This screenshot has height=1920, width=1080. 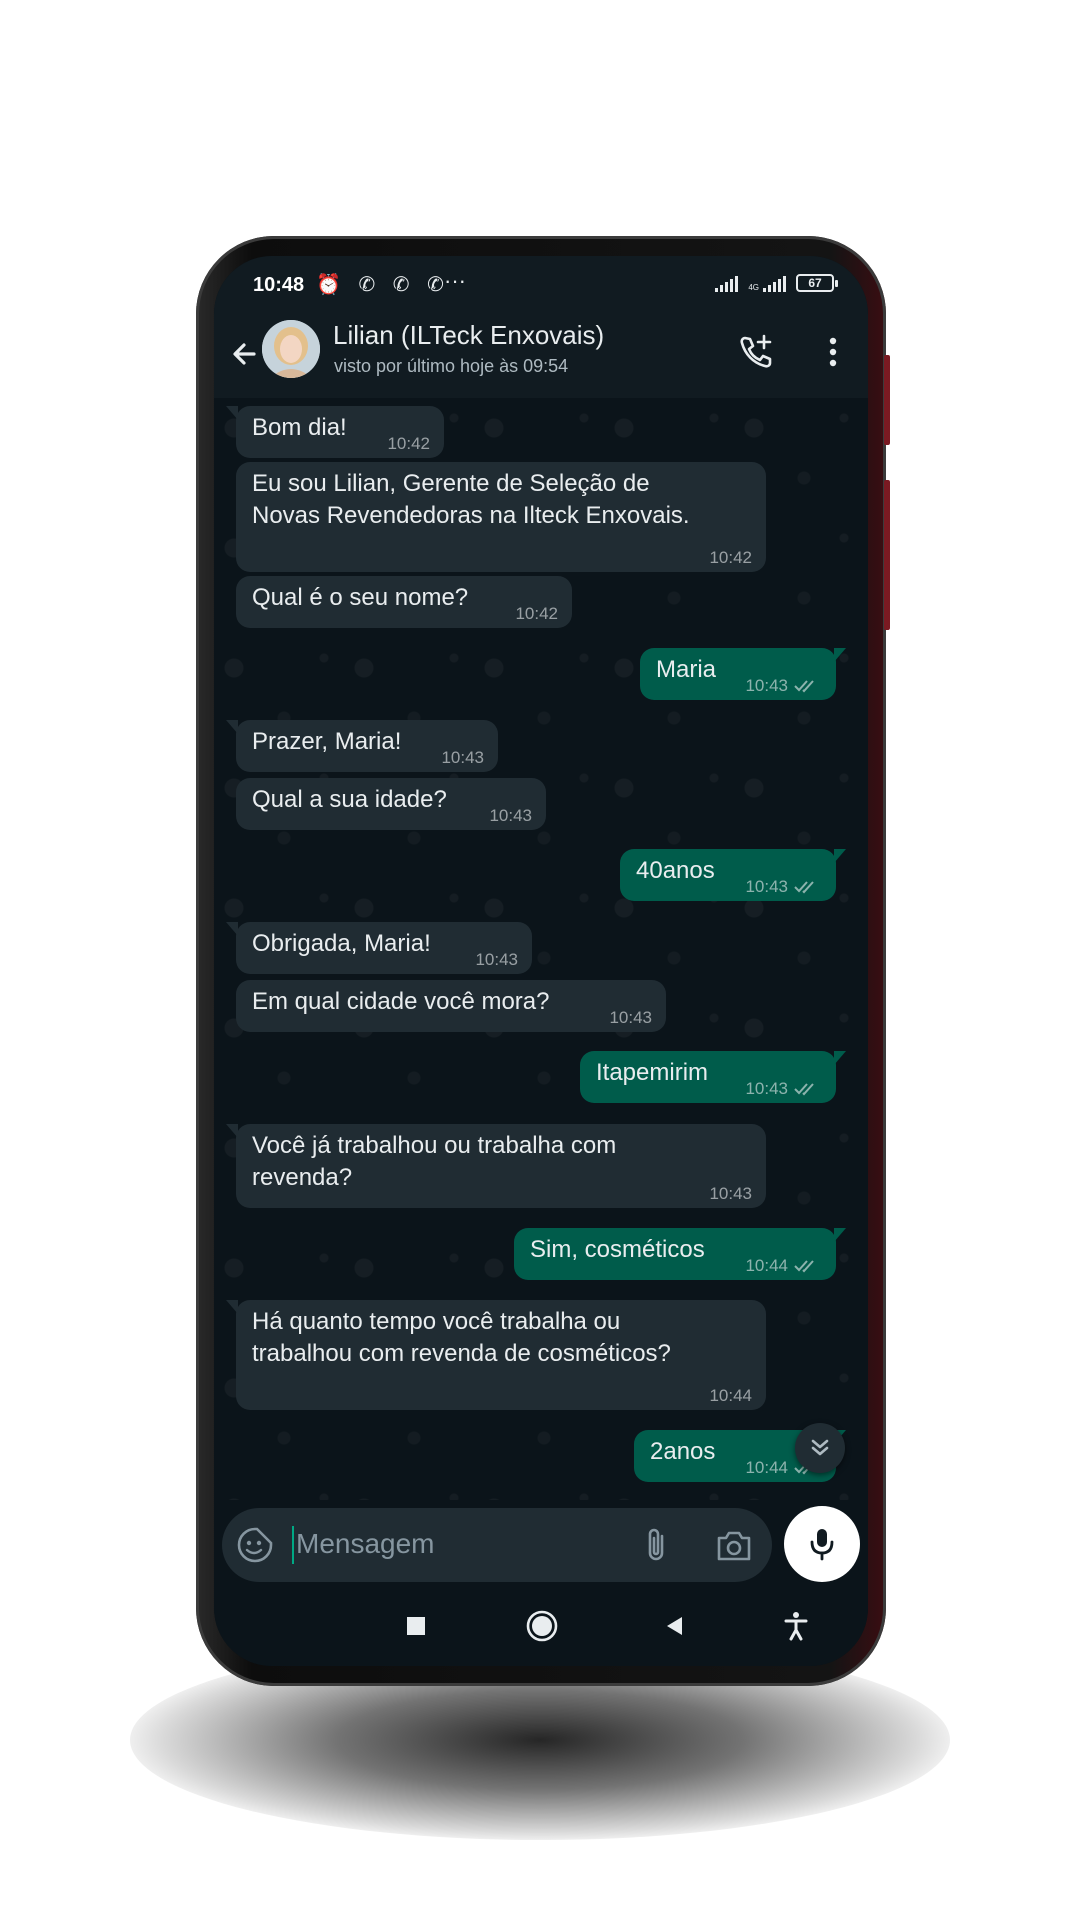 I want to click on nav-home-button, so click(x=542, y=1626).